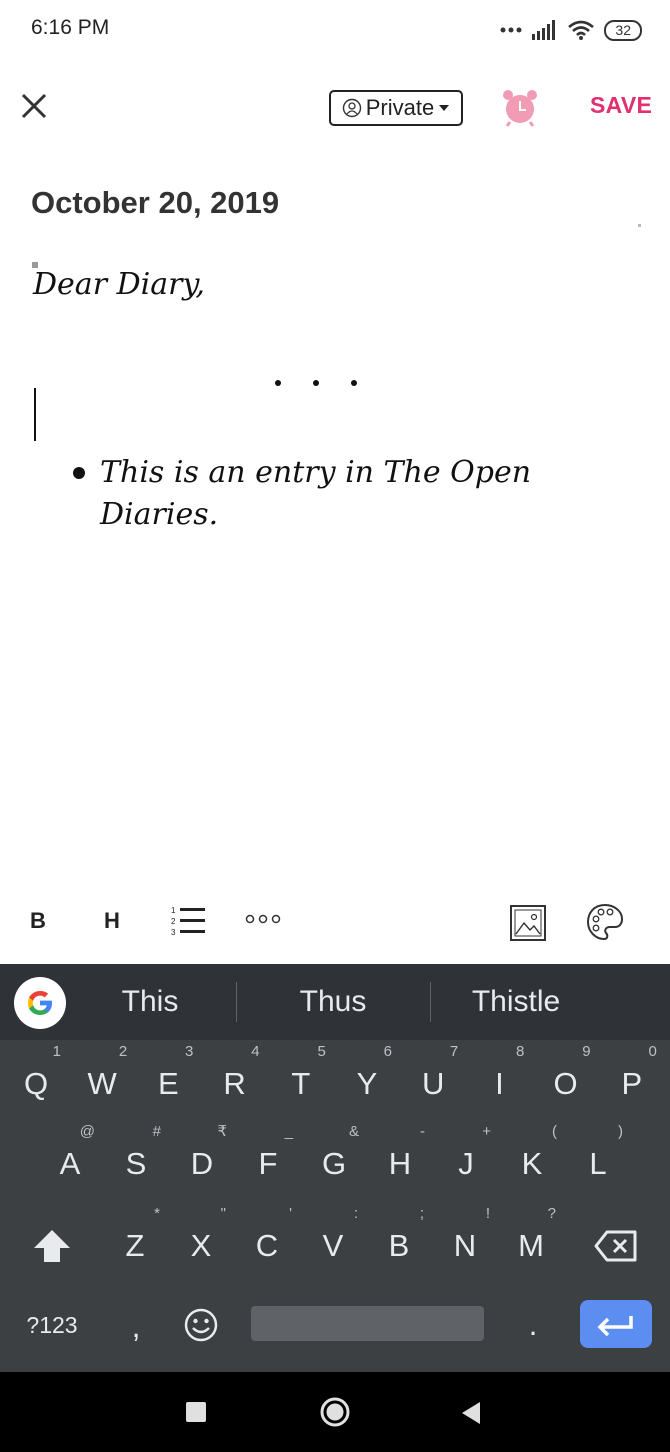 This screenshot has height=1452, width=670. I want to click on close-button, so click(34, 106).